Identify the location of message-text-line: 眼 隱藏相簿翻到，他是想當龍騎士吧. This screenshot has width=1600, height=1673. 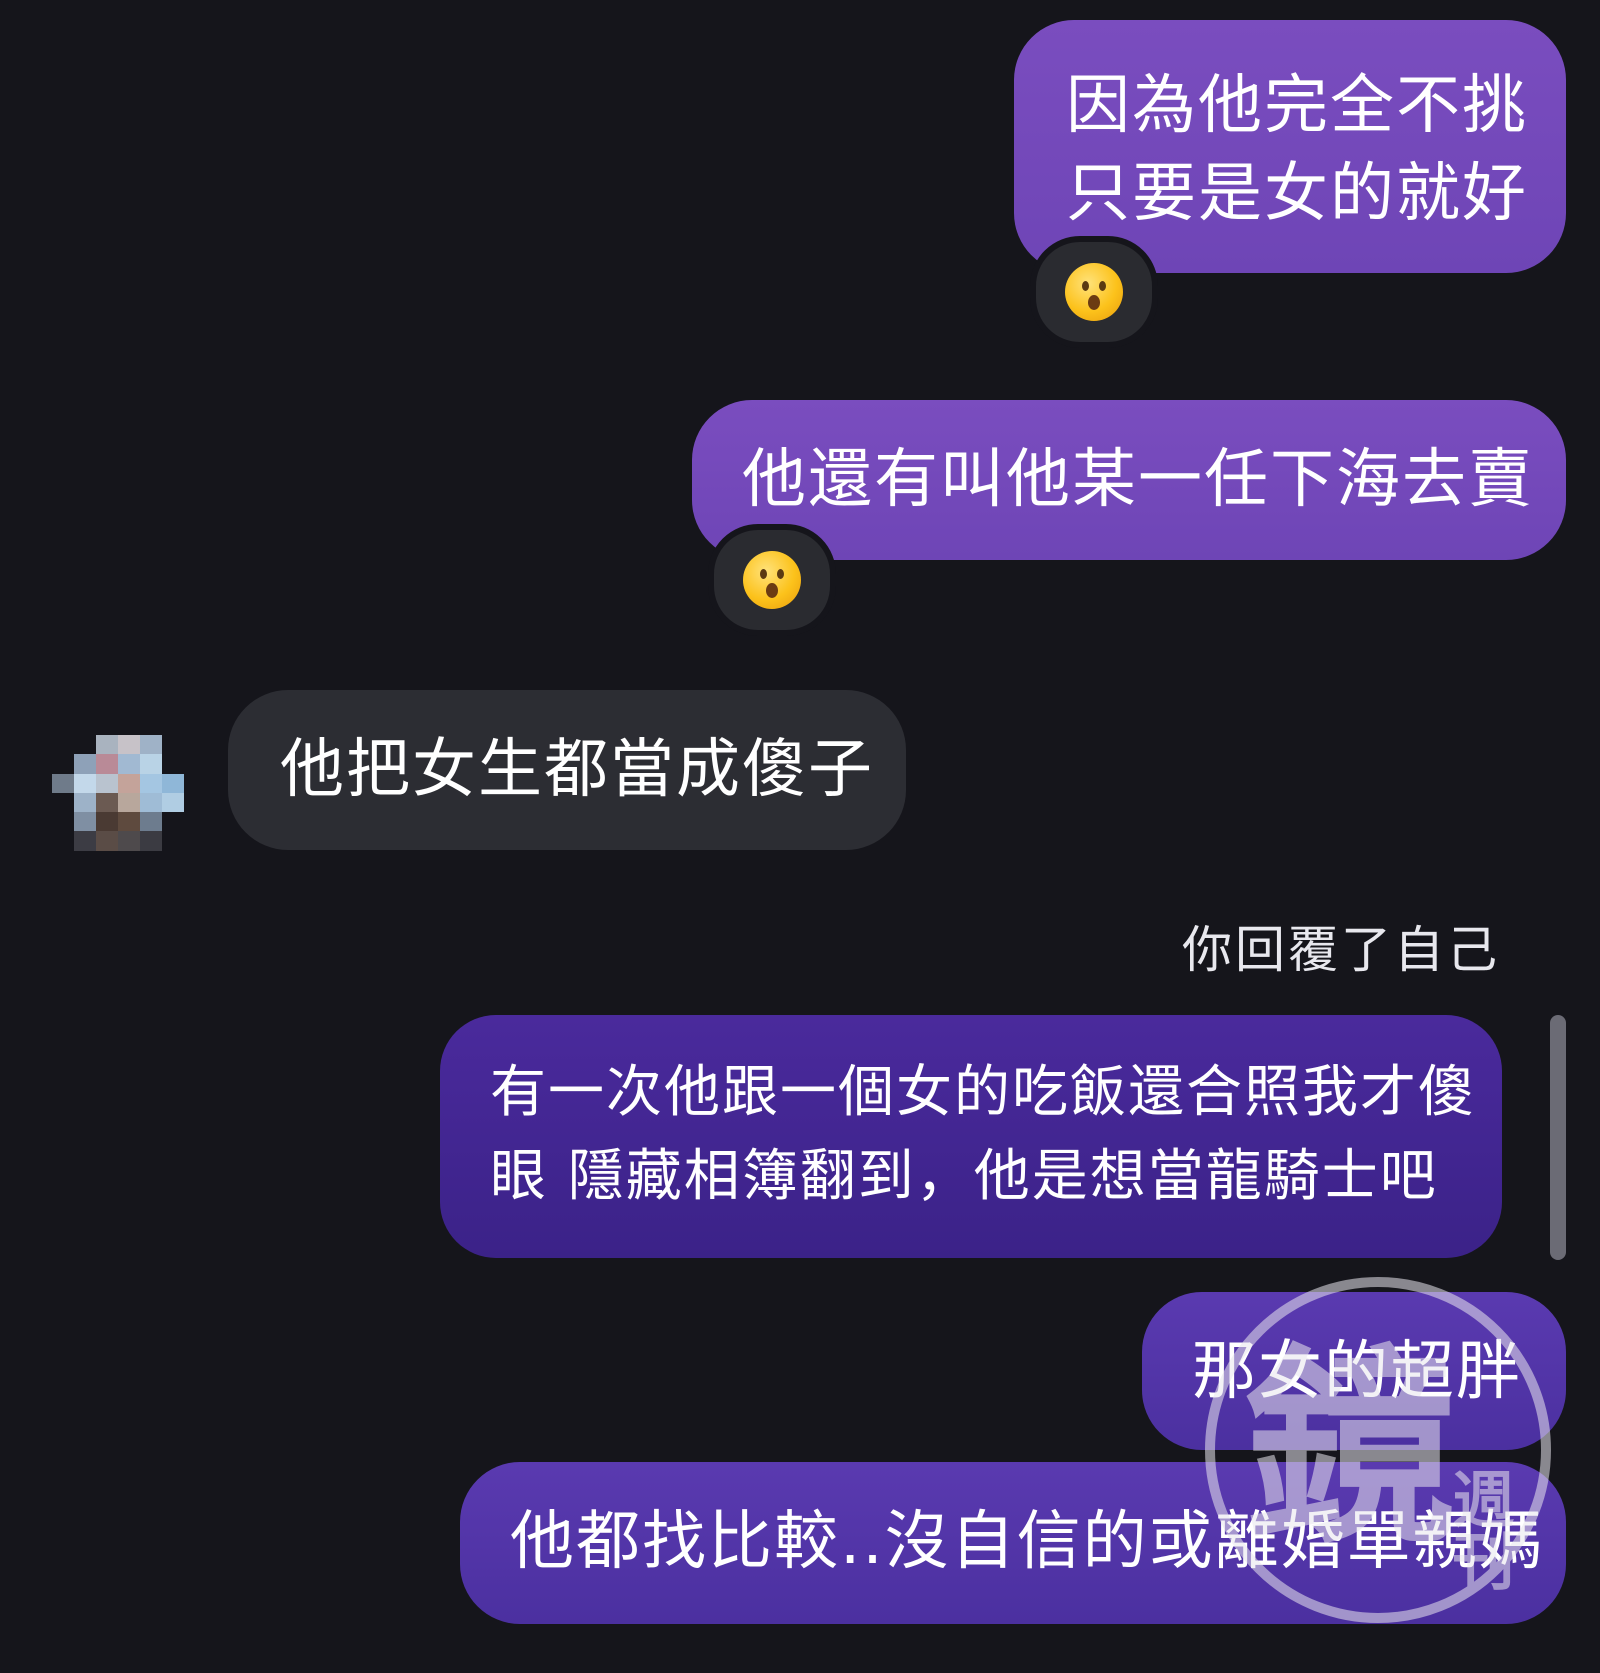
(964, 1176).